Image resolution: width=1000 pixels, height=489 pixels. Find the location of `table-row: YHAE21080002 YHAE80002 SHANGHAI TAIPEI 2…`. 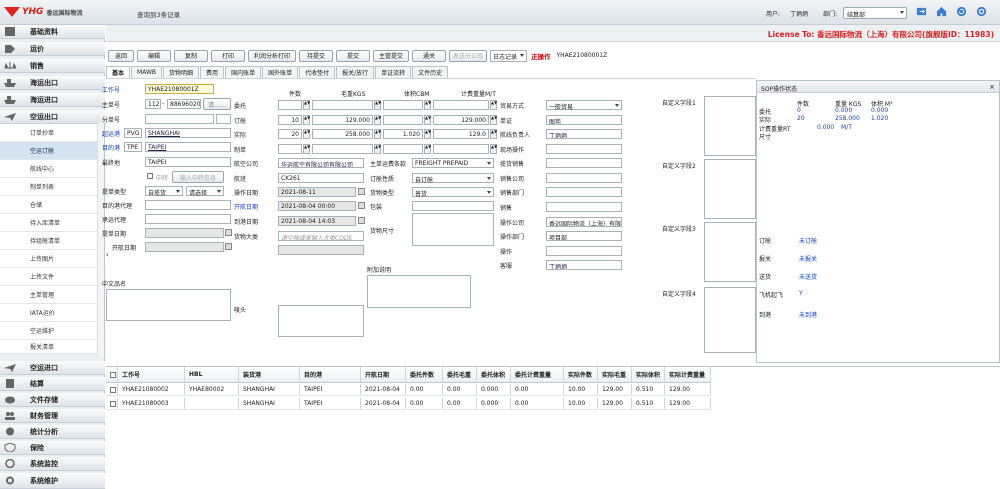

table-row: YHAE21080002 YHAE80002 SHANGHAI TAIPEI 2… is located at coordinates (408, 390).